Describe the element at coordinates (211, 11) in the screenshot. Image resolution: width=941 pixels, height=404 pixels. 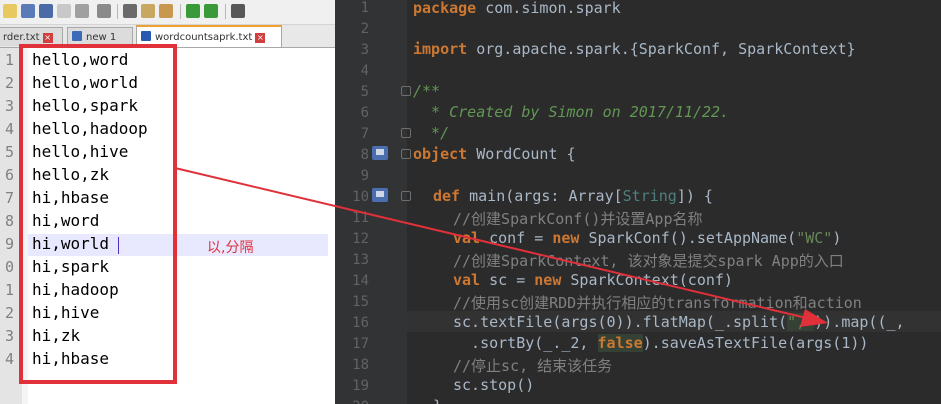
I see `redo-icon` at that location.